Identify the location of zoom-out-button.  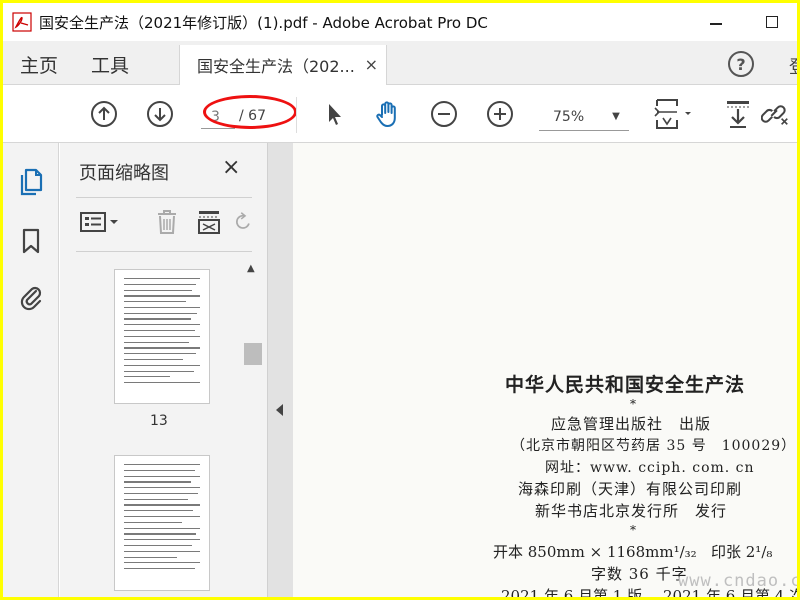
(444, 114).